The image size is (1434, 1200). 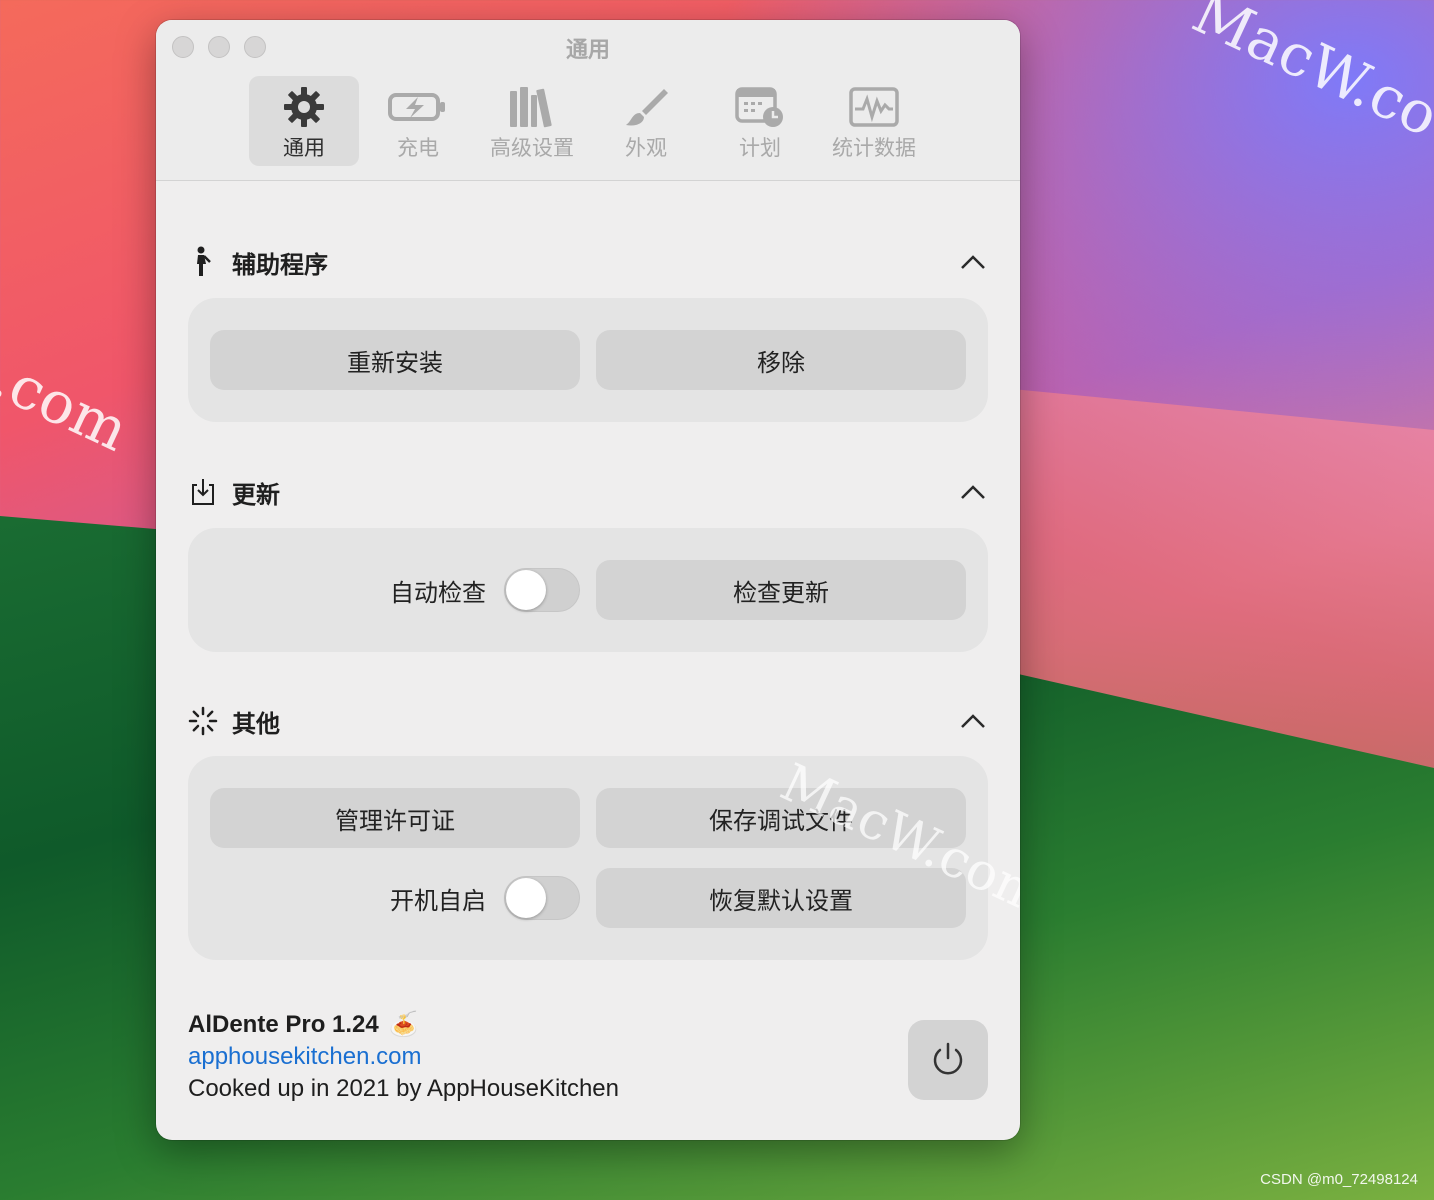 What do you see at coordinates (588, 492) in the screenshot?
I see `section-update-header: 更新` at bounding box center [588, 492].